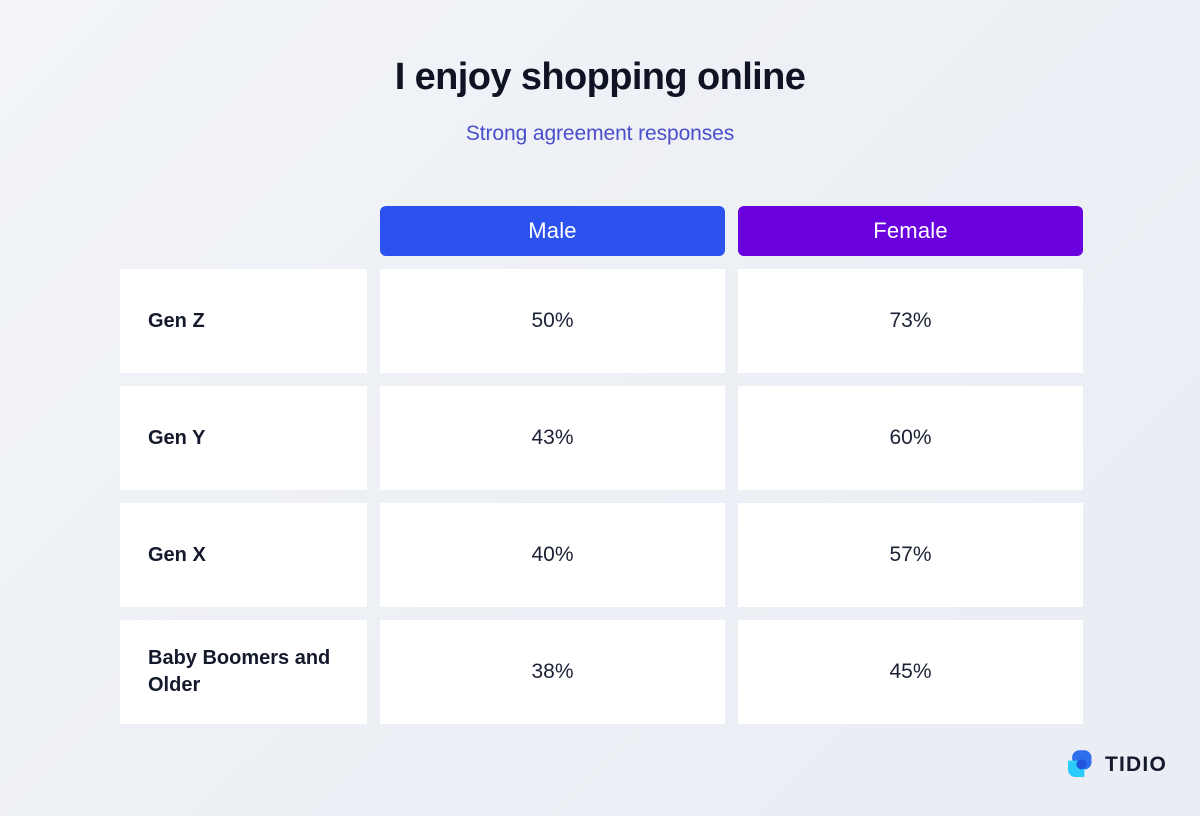 This screenshot has width=1200, height=816. Describe the element at coordinates (552, 321) in the screenshot. I see `table-cell-gen-z-male: 50%` at that location.